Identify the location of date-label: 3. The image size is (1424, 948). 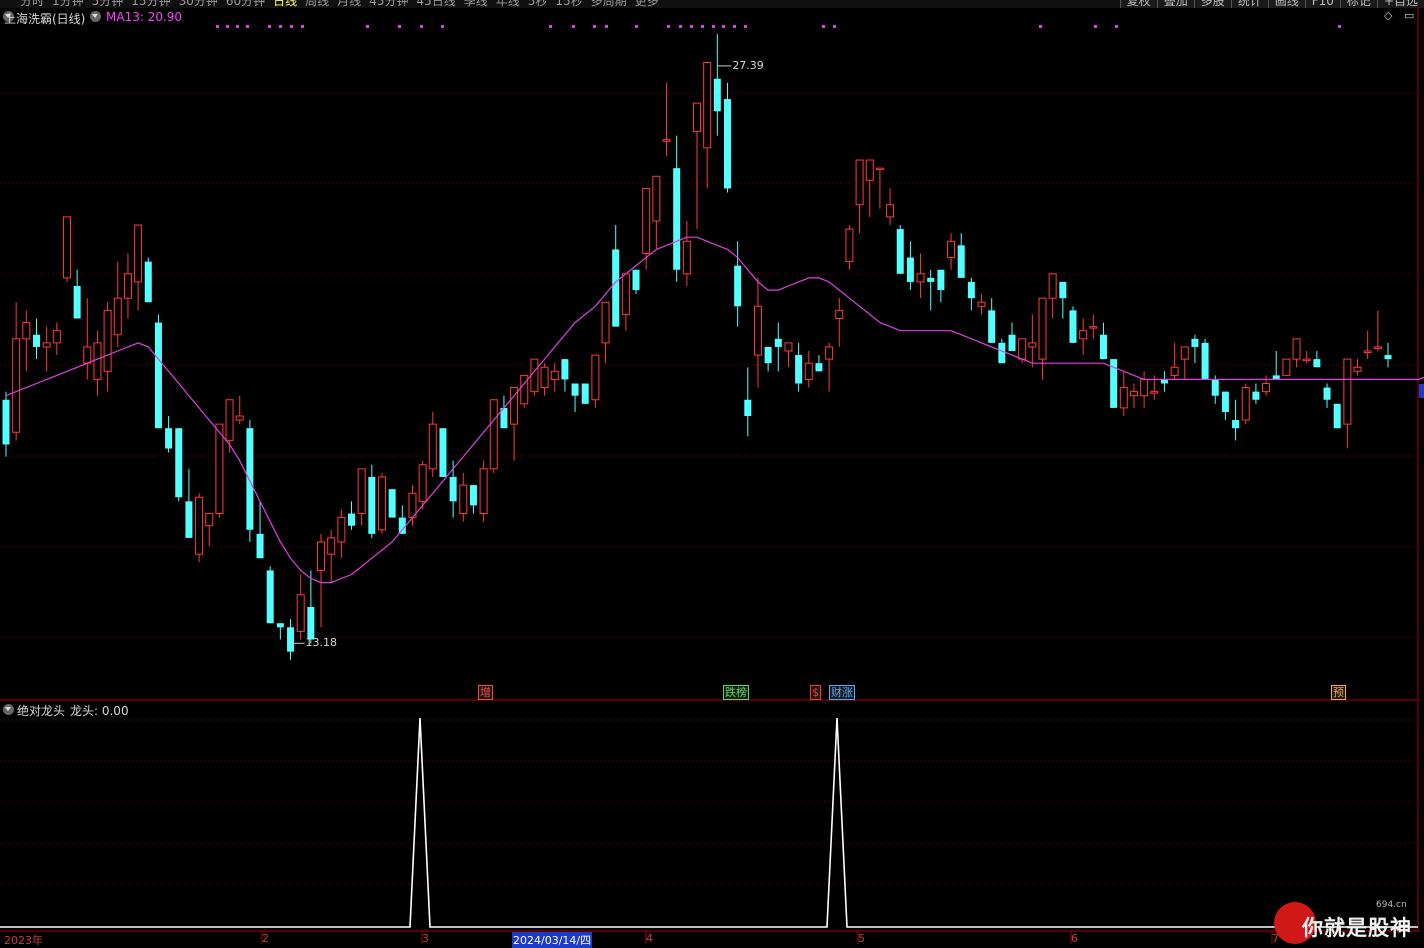
(425, 938).